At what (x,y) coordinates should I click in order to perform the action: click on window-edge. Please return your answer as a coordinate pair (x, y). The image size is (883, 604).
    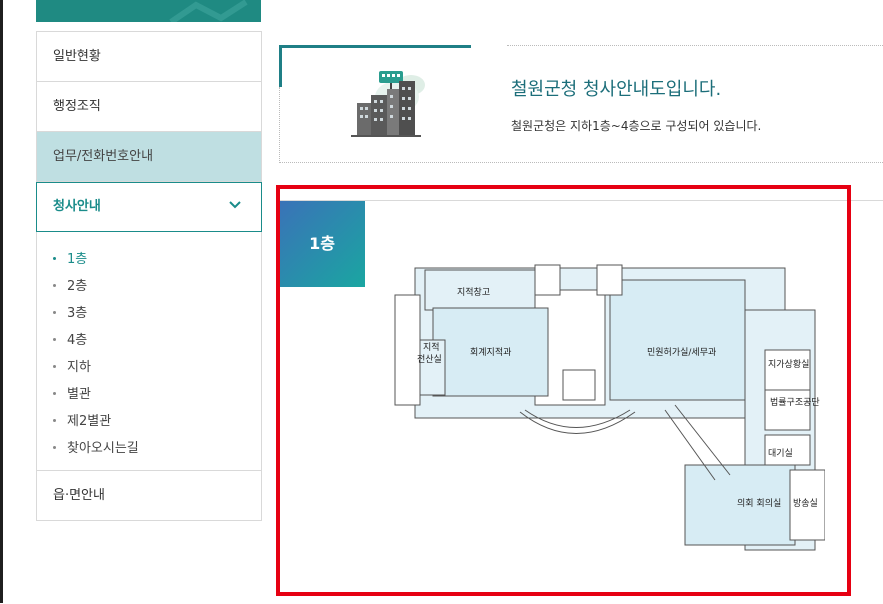
    Looking at the image, I should click on (1, 301).